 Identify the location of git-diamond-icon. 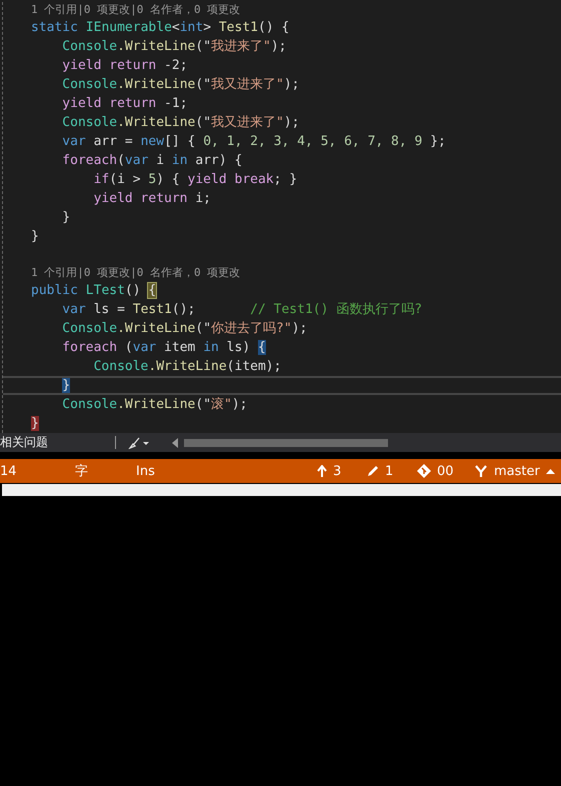
(424, 471).